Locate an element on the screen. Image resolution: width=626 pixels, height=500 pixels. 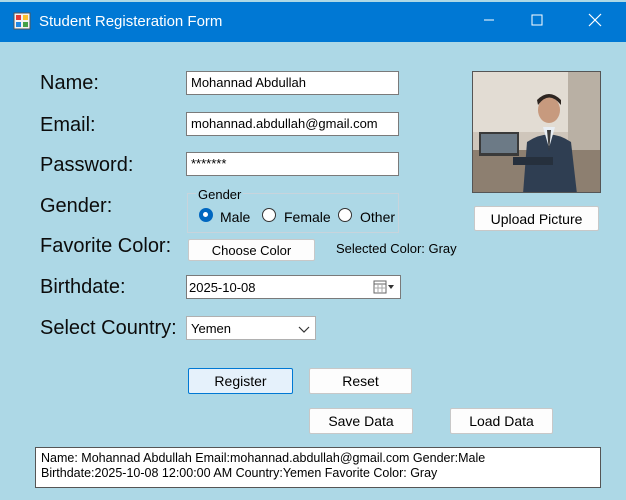
birthdate-value: 2025-10-08 is located at coordinates (222, 287).